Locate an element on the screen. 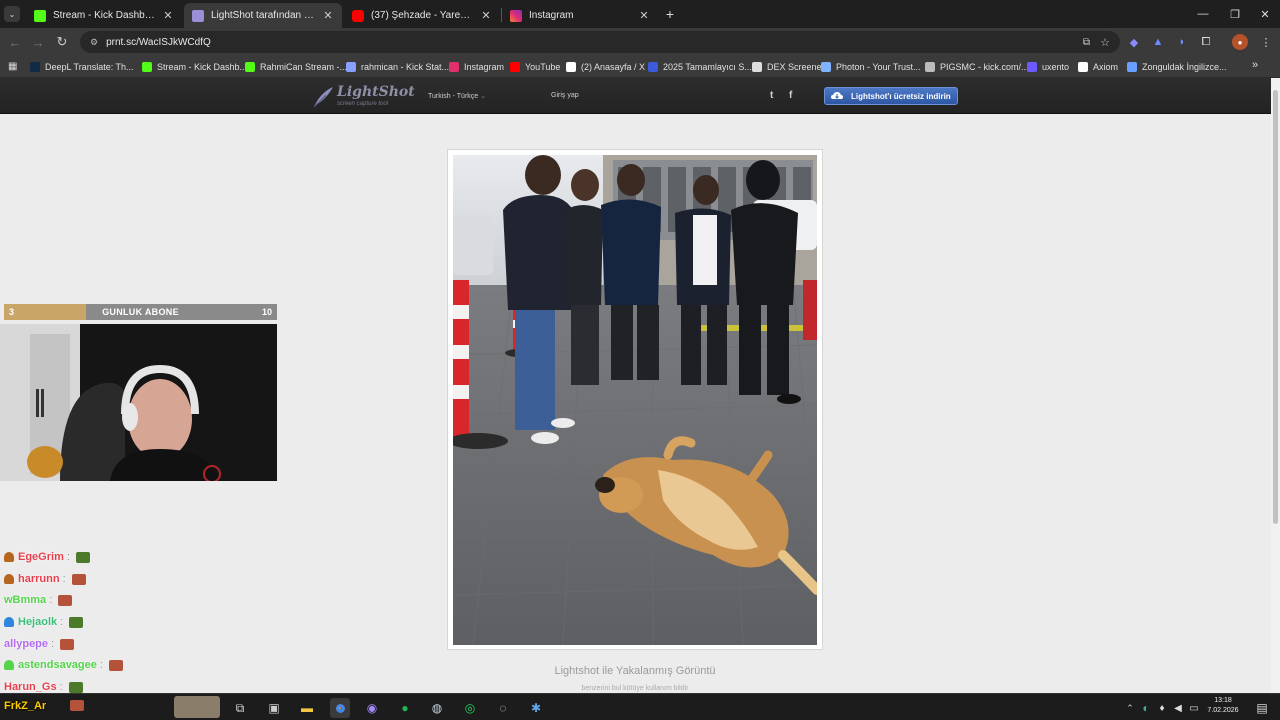 Image resolution: width=1280 pixels, height=720 pixels. task-view-icon: ⧉ is located at coordinates (240, 708).